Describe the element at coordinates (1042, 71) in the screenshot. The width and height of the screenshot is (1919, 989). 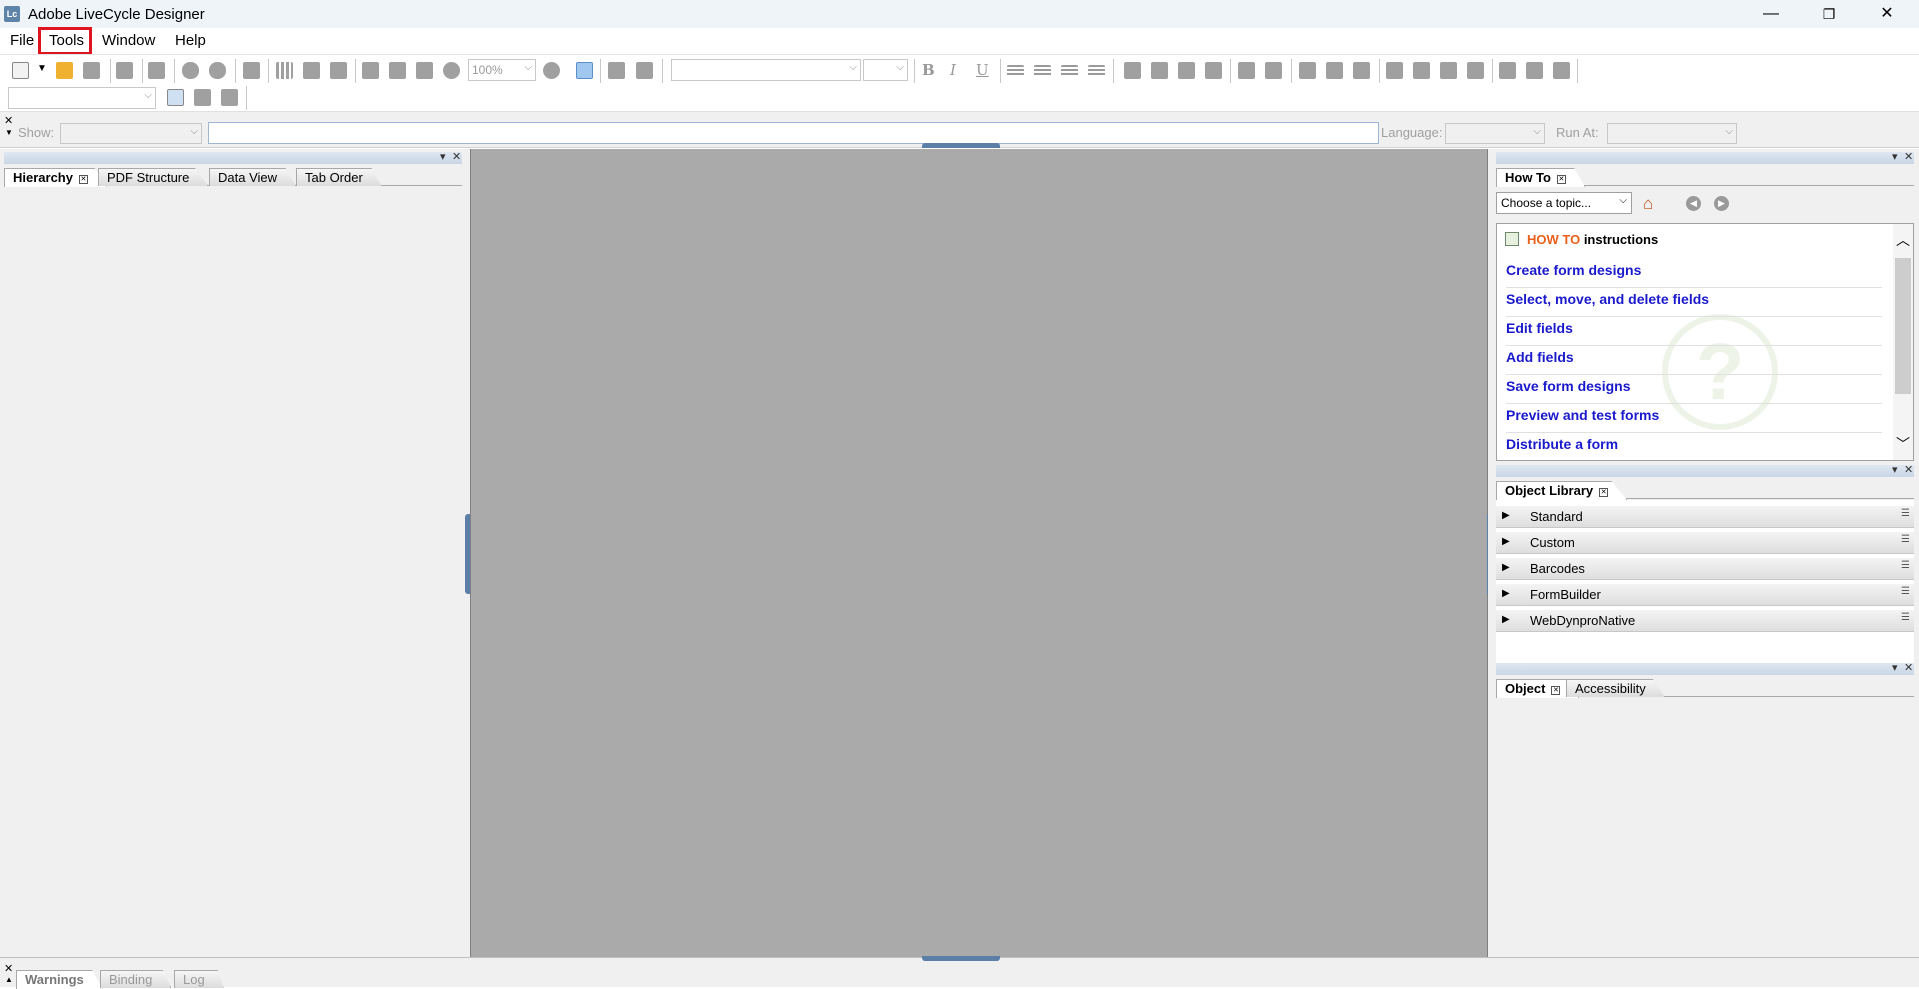
I see `align-center-icon` at that location.